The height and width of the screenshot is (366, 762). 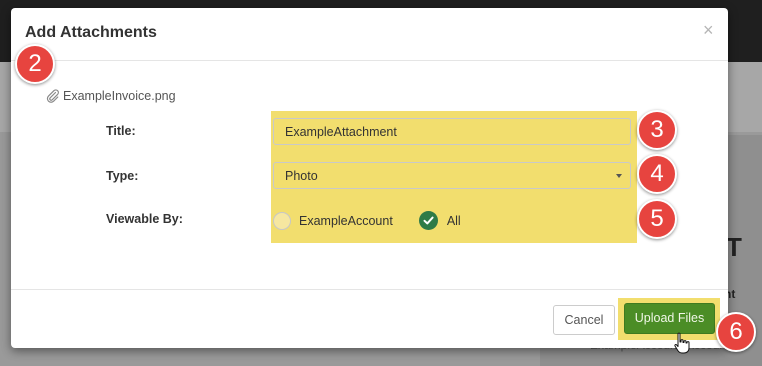 What do you see at coordinates (734, 247) in the screenshot?
I see `background-heading: T` at bounding box center [734, 247].